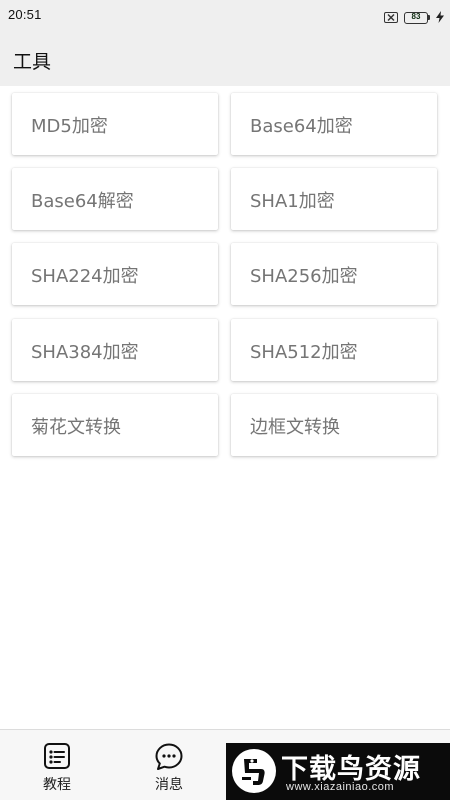 This screenshot has width=450, height=800. I want to click on tool-border-text: 边框文转换, so click(334, 425).